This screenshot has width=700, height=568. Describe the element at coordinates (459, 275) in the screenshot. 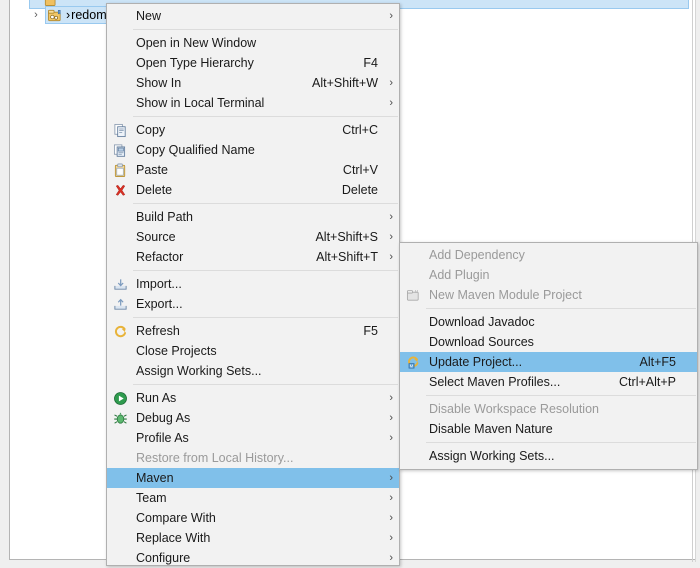

I see `menu-item-label: Add Plugin` at that location.